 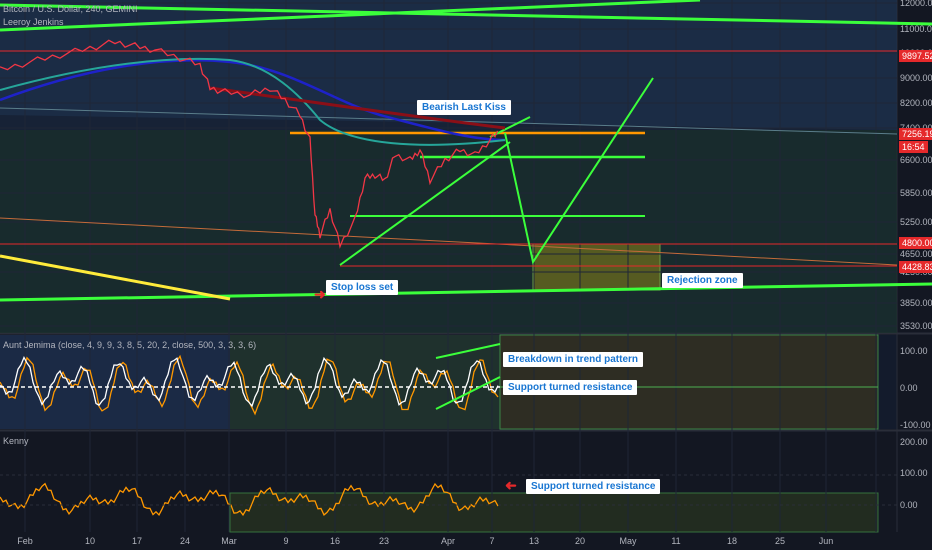 I want to click on date-tick-label: 7, so click(x=492, y=541).